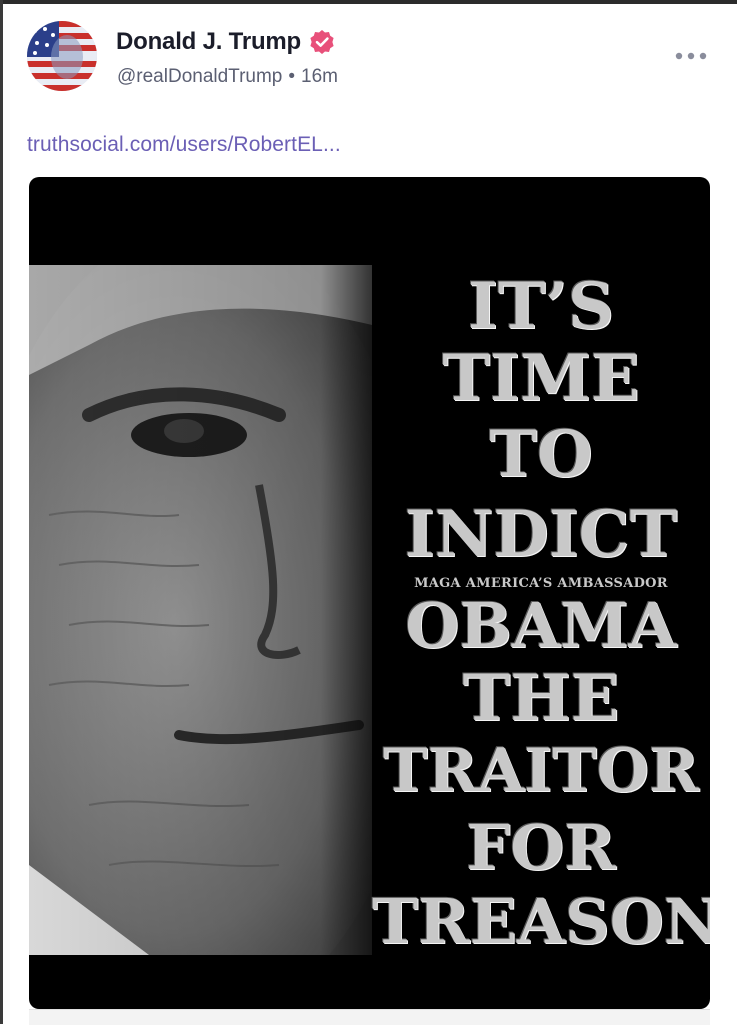  I want to click on more-horizontal-icon, so click(691, 56).